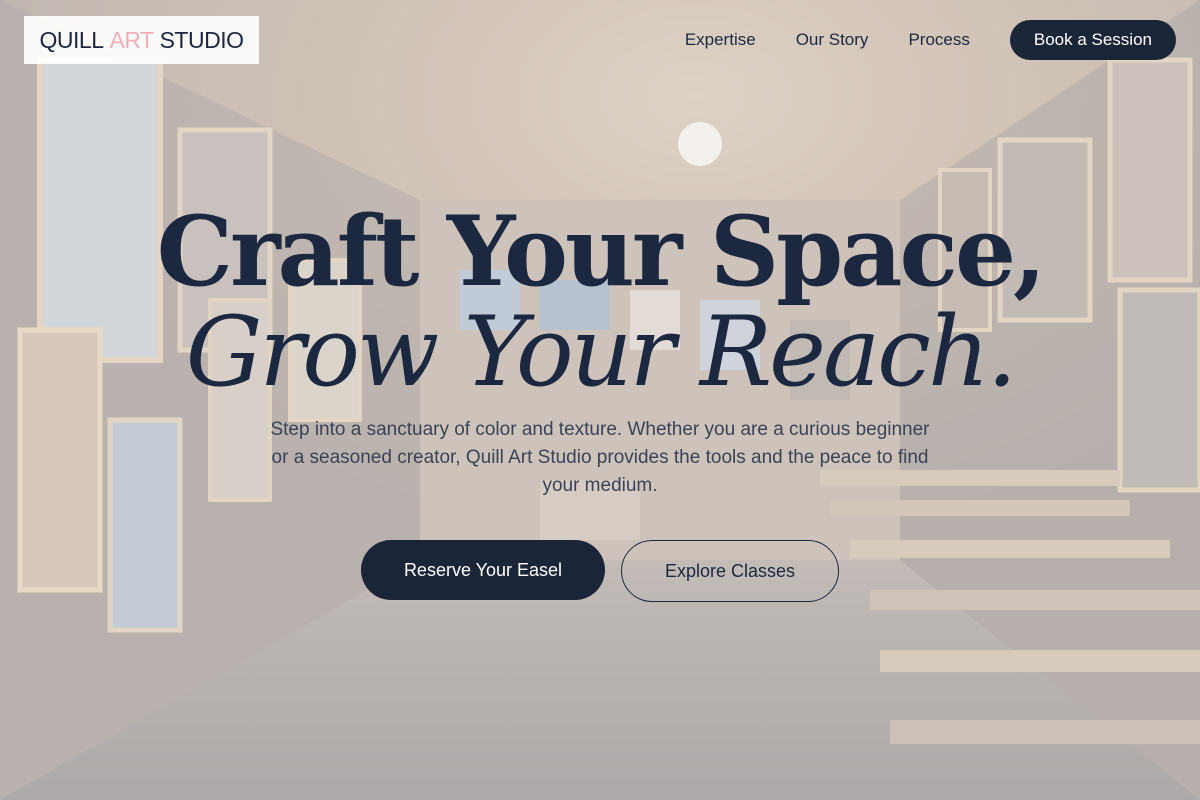 The image size is (1200, 800). I want to click on brand-logo: QUILL ART STUDIO, so click(141, 40).